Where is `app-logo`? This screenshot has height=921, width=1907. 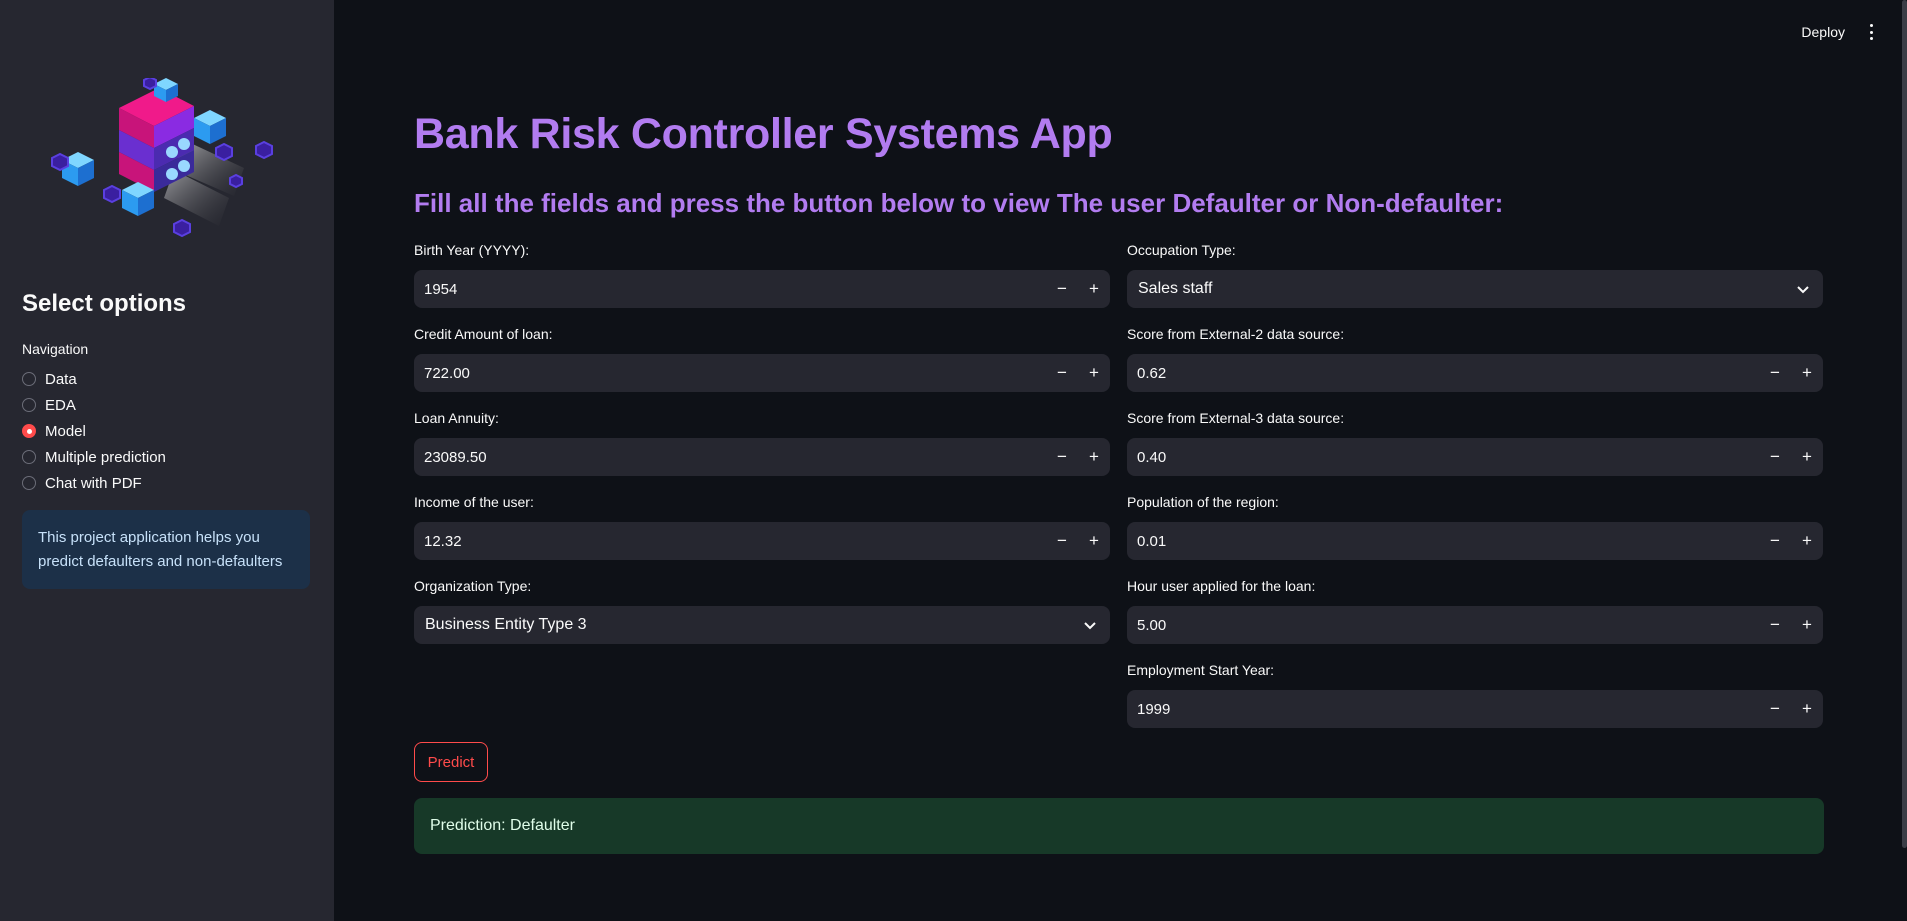 app-logo is located at coordinates (167, 164).